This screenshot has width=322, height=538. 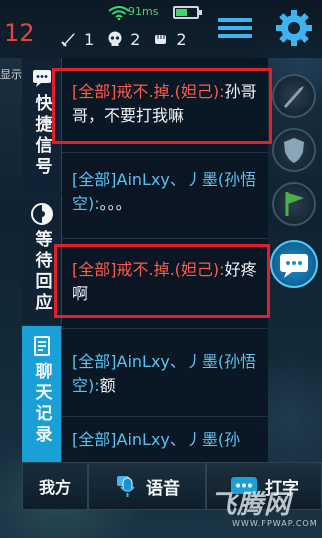 I want to click on top-status-bar: 12 91ms 1 2 2, so click(x=161, y=29).